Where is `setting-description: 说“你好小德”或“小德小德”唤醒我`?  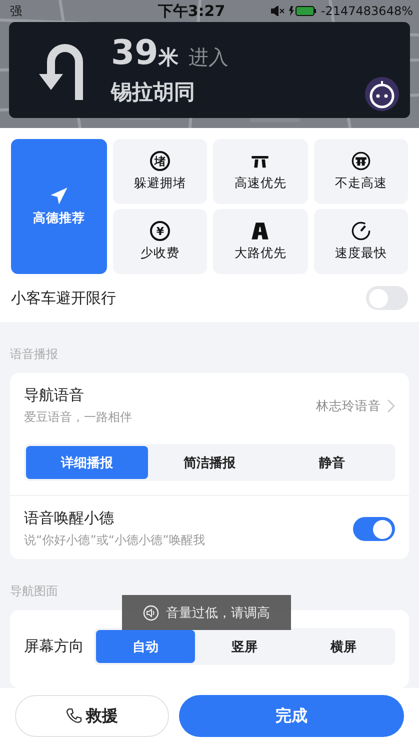 setting-description: 说“你好小德”或“小德小德”唤醒我 is located at coordinates (115, 540).